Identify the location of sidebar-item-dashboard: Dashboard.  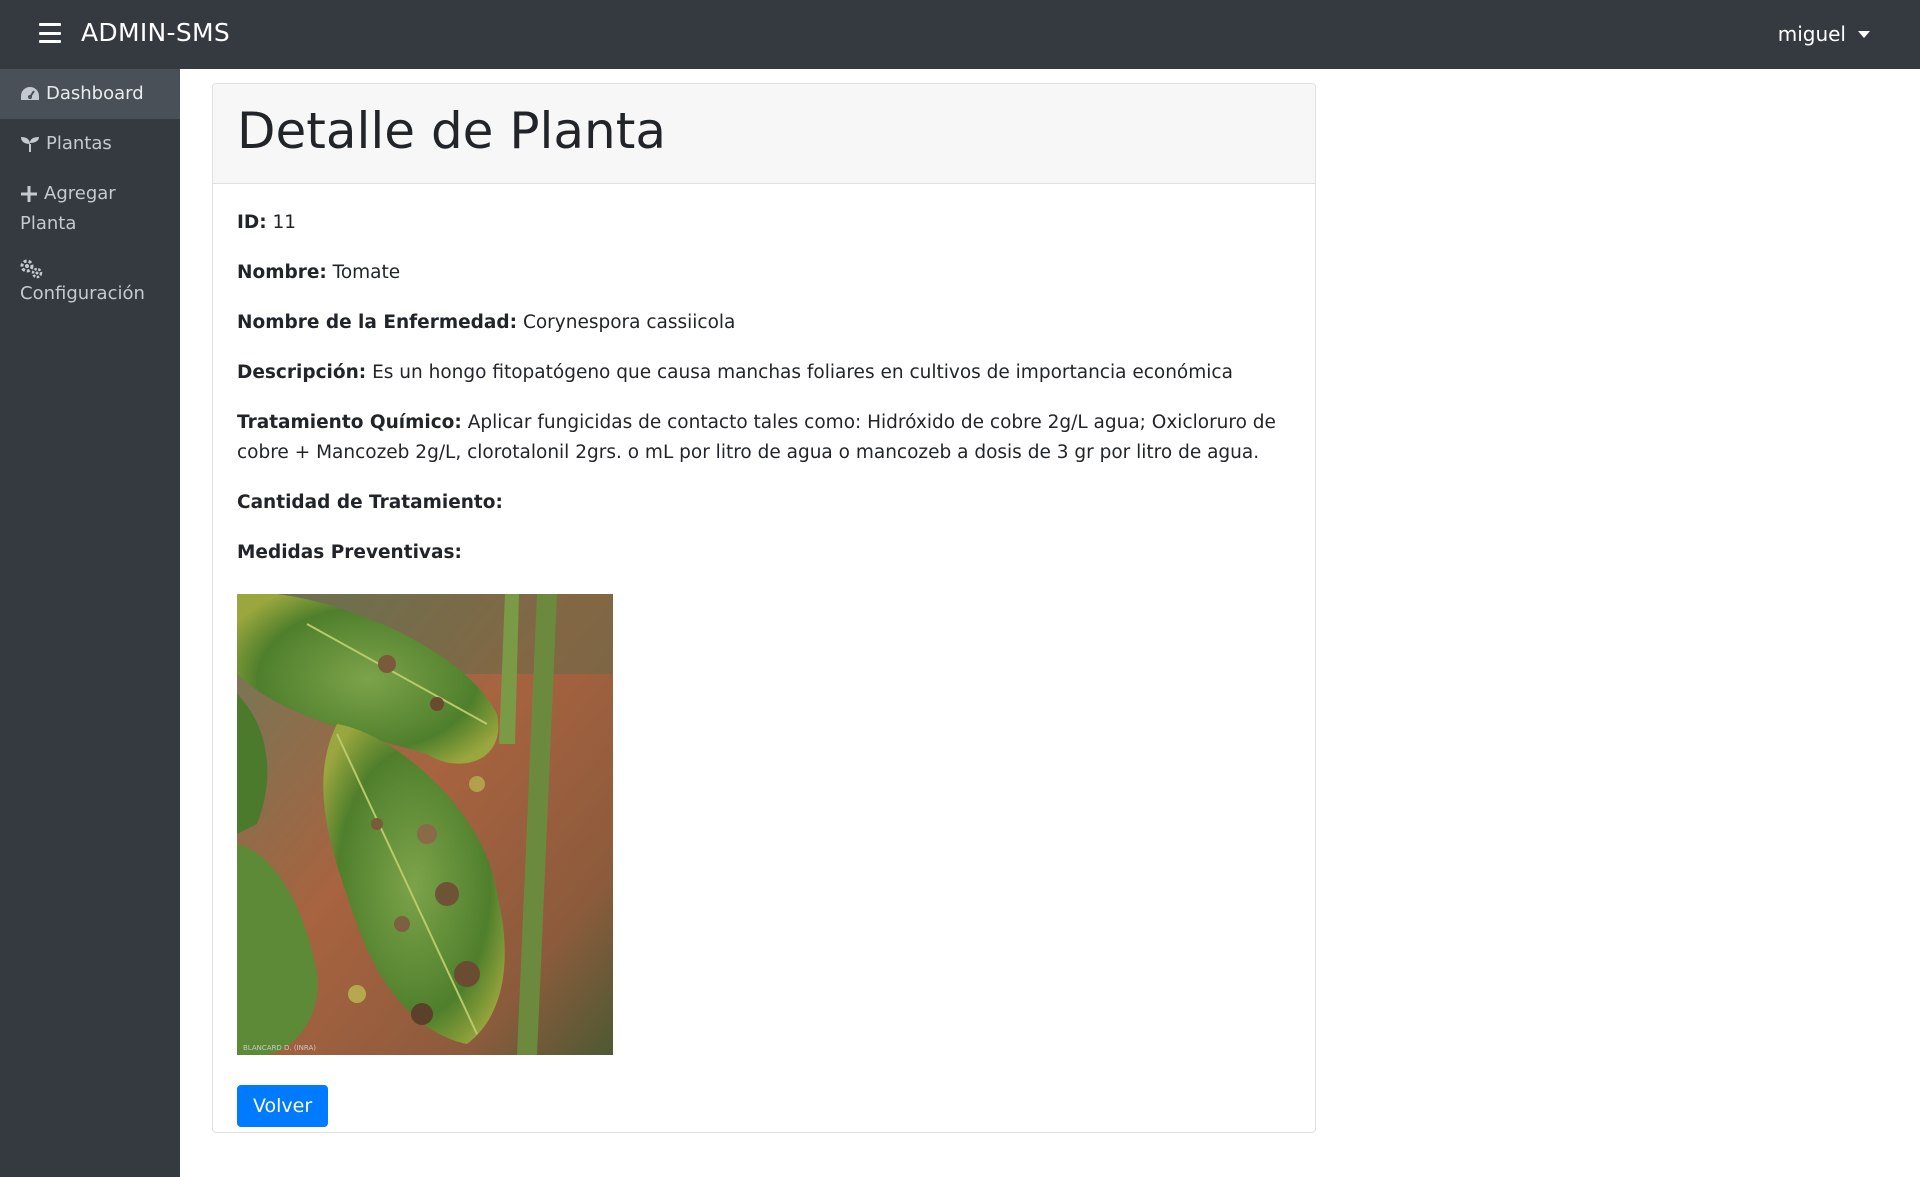
(90, 94).